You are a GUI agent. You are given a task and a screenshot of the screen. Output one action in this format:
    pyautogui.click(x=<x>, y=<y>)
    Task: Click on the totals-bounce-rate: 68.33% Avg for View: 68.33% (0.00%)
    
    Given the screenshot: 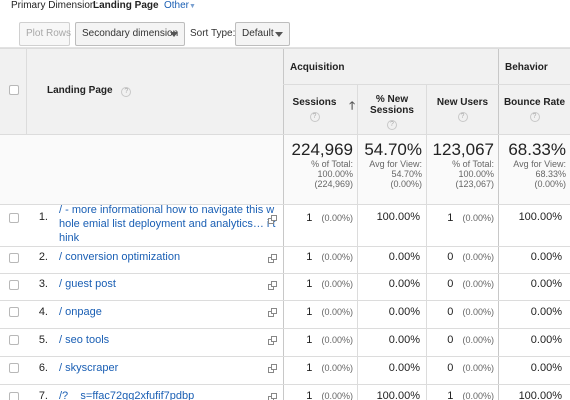 What is the action you would take?
    pyautogui.click(x=532, y=164)
    